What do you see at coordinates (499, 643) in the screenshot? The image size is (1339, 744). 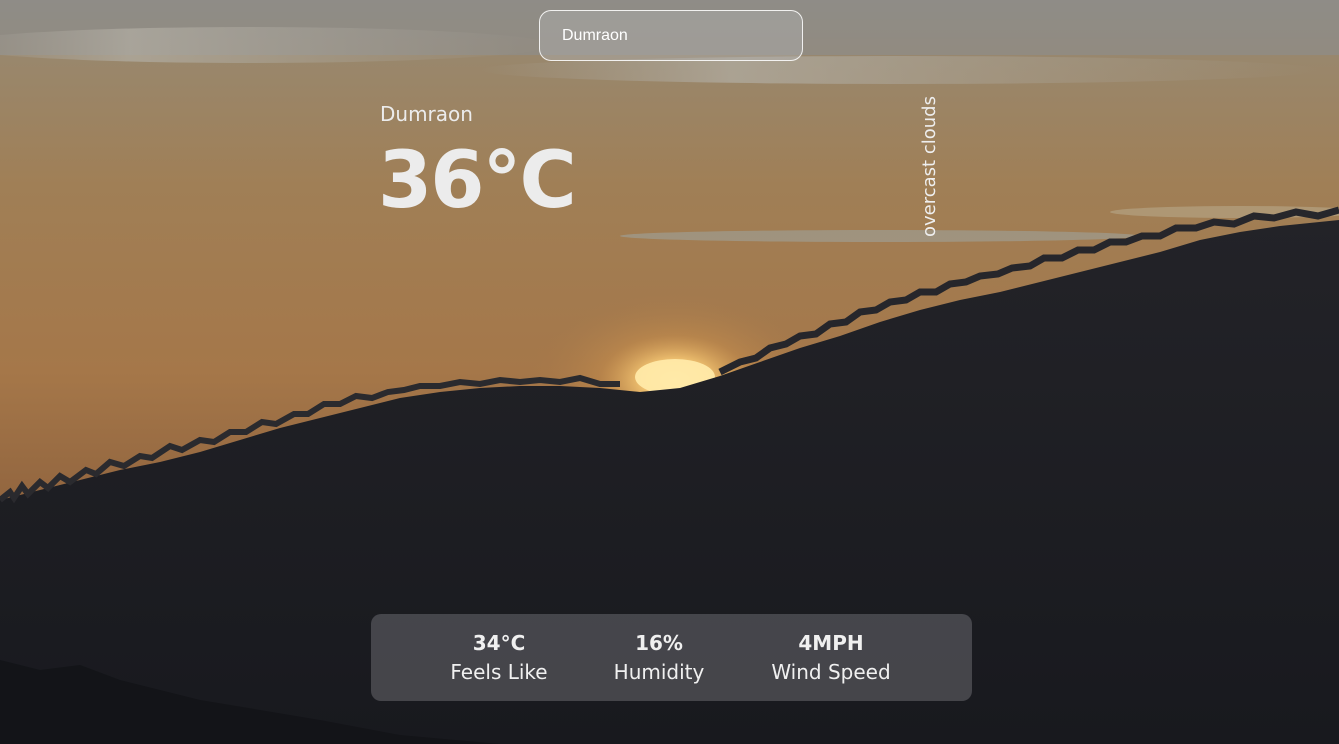 I see `feels-like-value: 34°C` at bounding box center [499, 643].